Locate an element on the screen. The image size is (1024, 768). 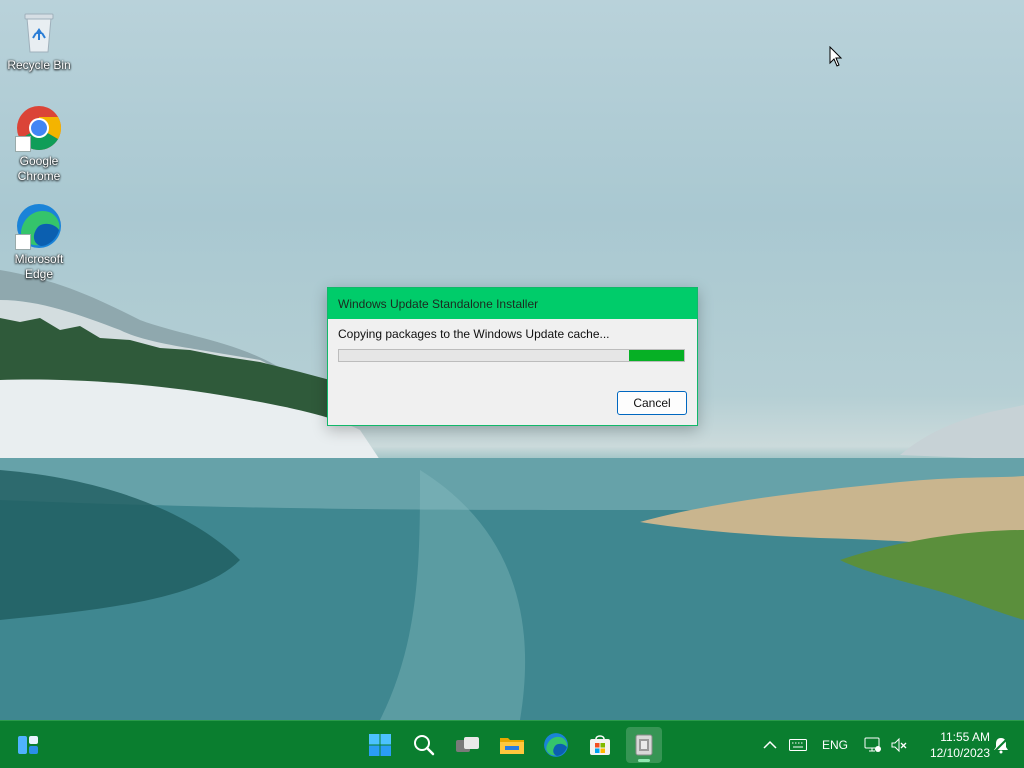
file-explorer-icon is located at coordinates (512, 746).